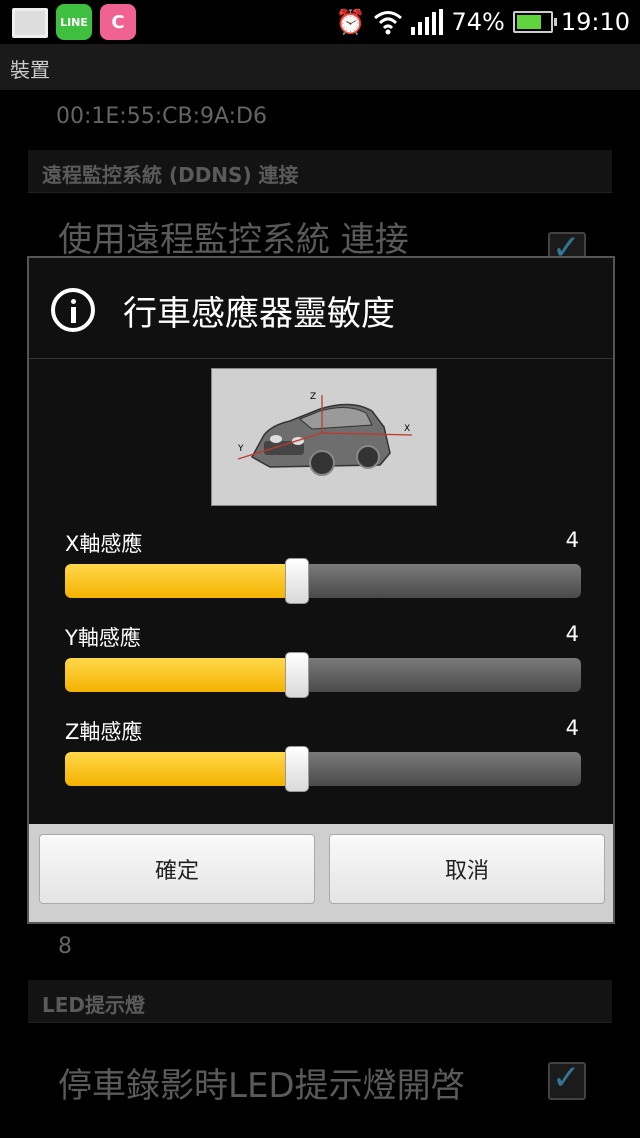 This screenshot has width=640, height=1138. I want to click on dialog-header: 行車感應器靈敏度, so click(321, 308).